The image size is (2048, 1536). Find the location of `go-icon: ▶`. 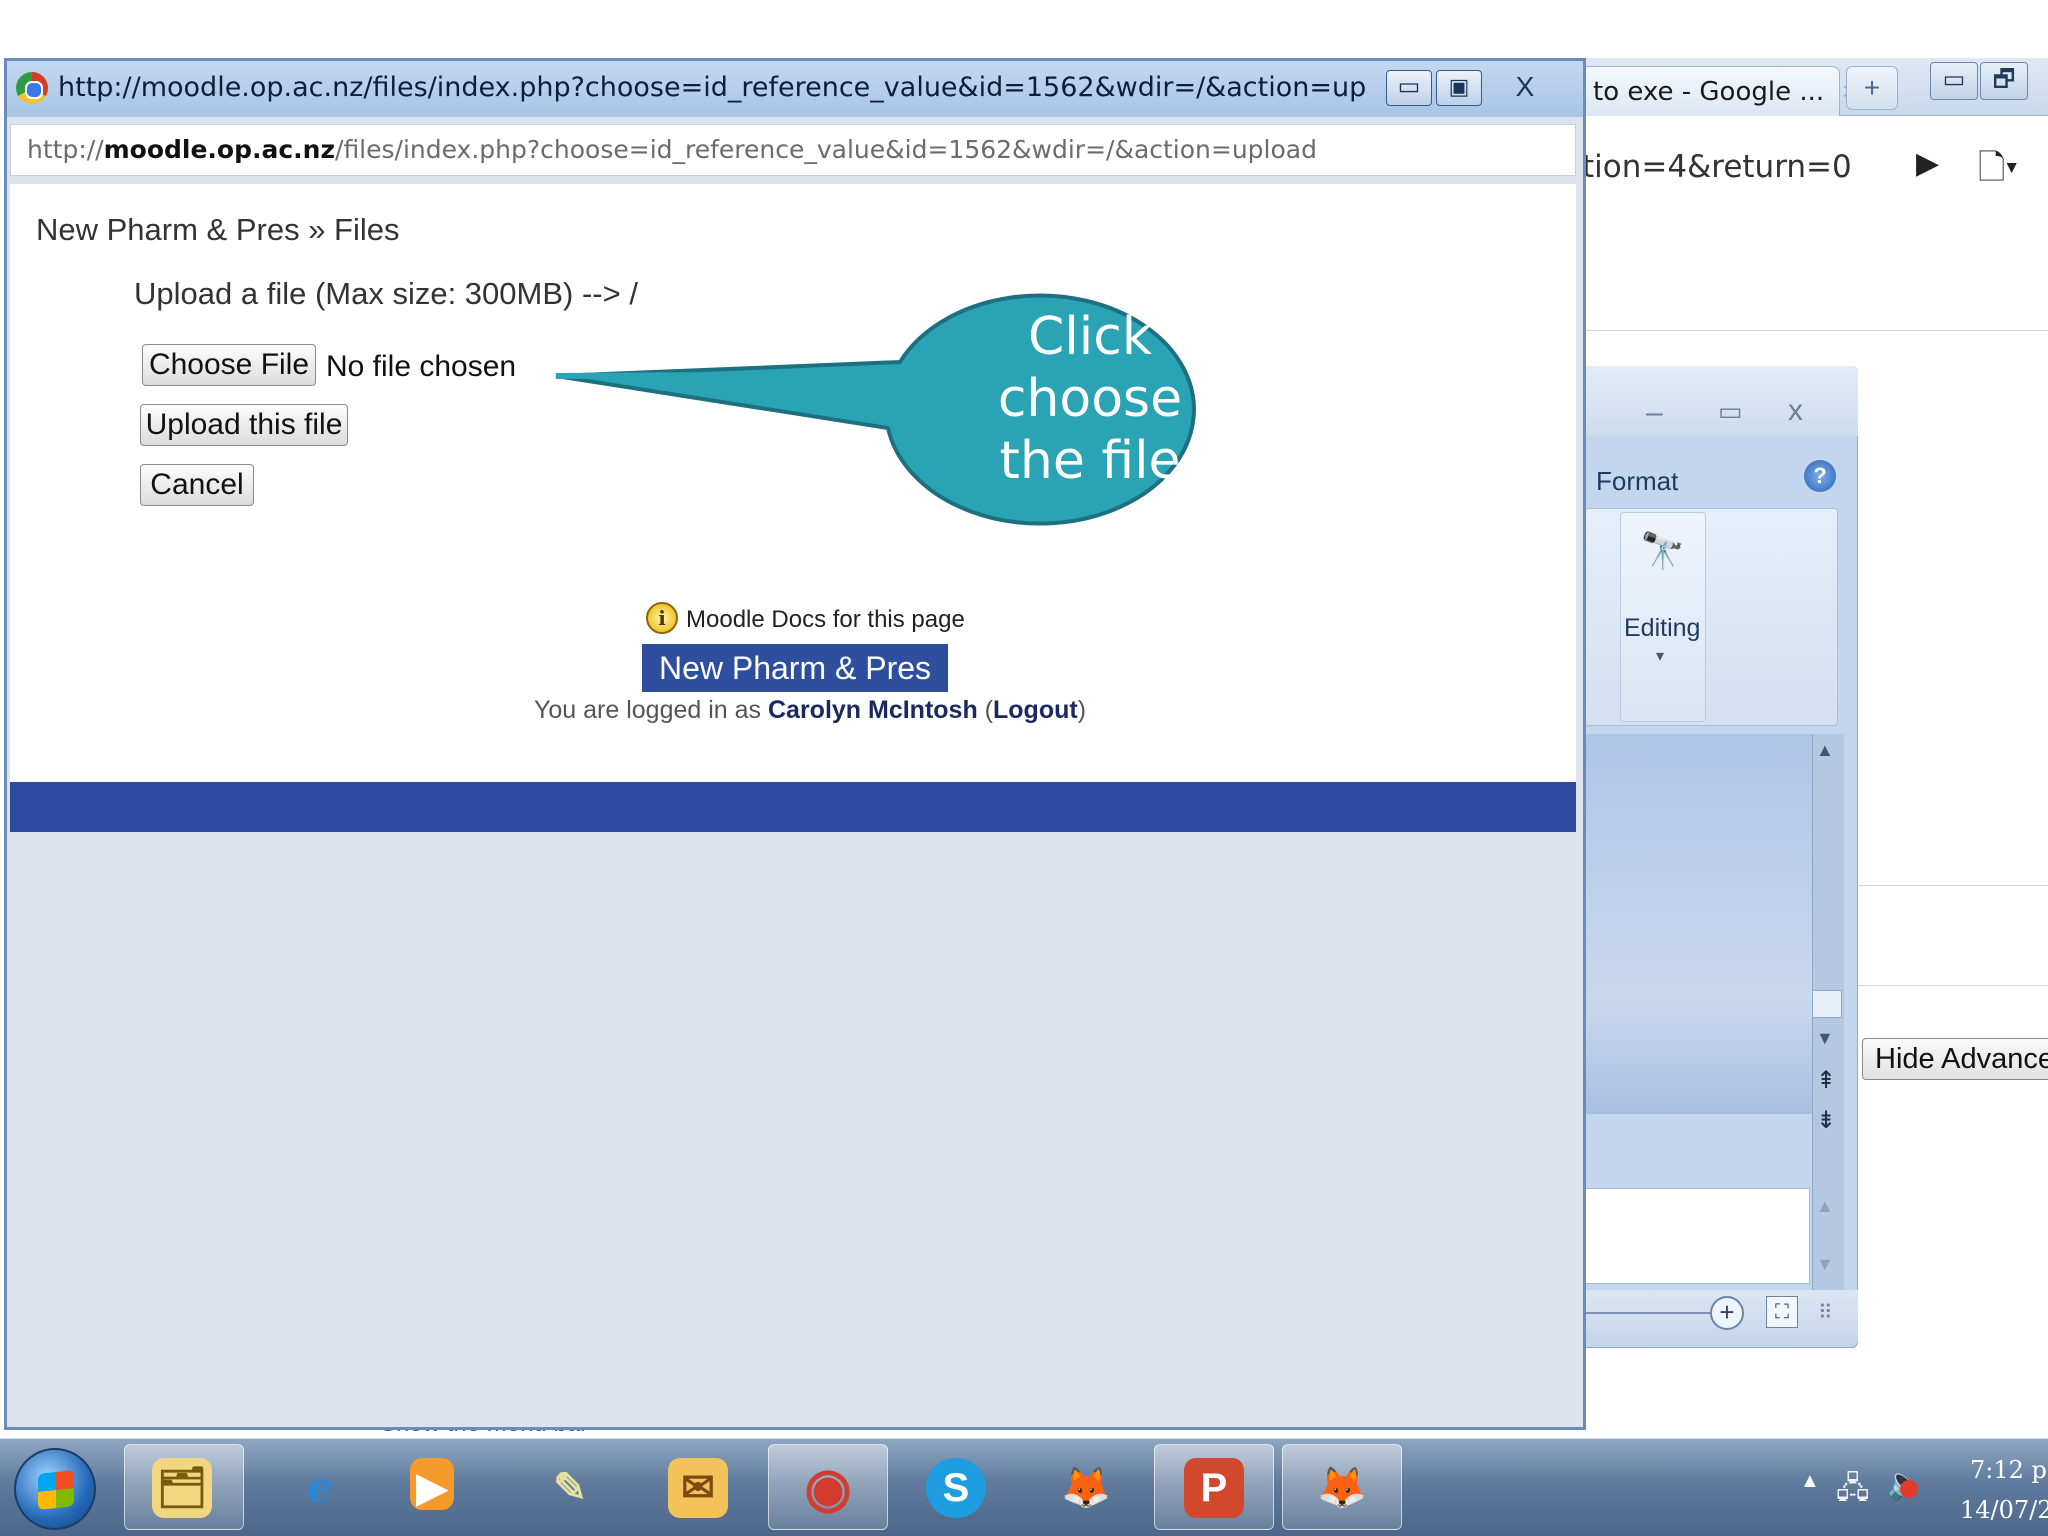

go-icon: ▶ is located at coordinates (1927, 163).